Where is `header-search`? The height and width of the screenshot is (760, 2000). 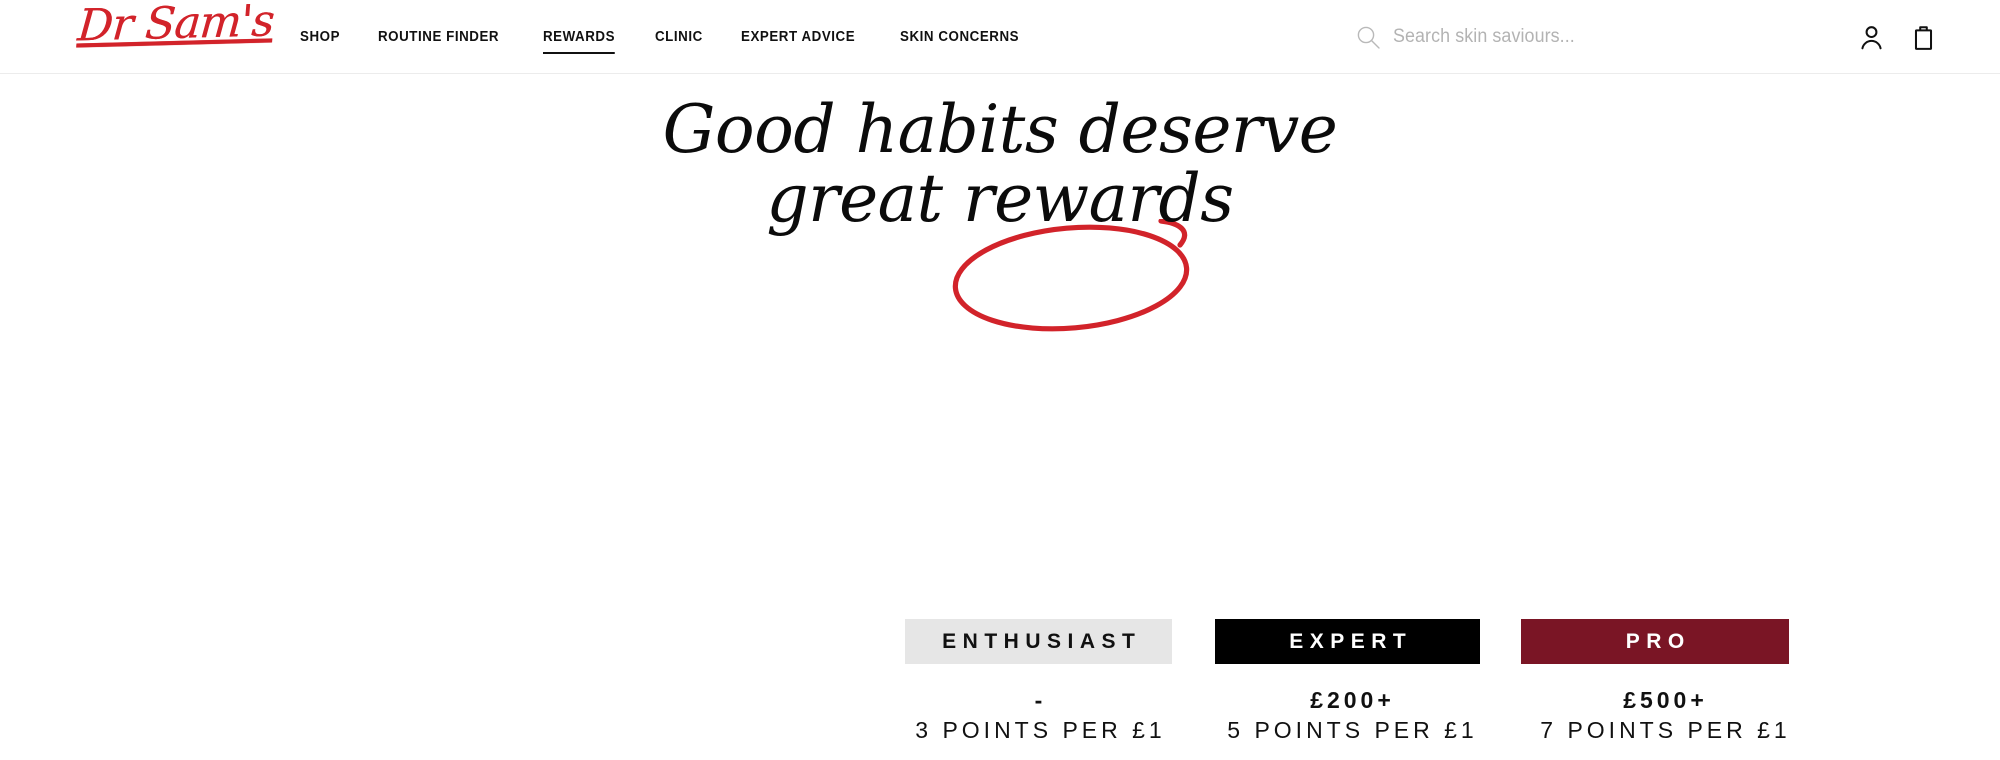 header-search is located at coordinates (1544, 37).